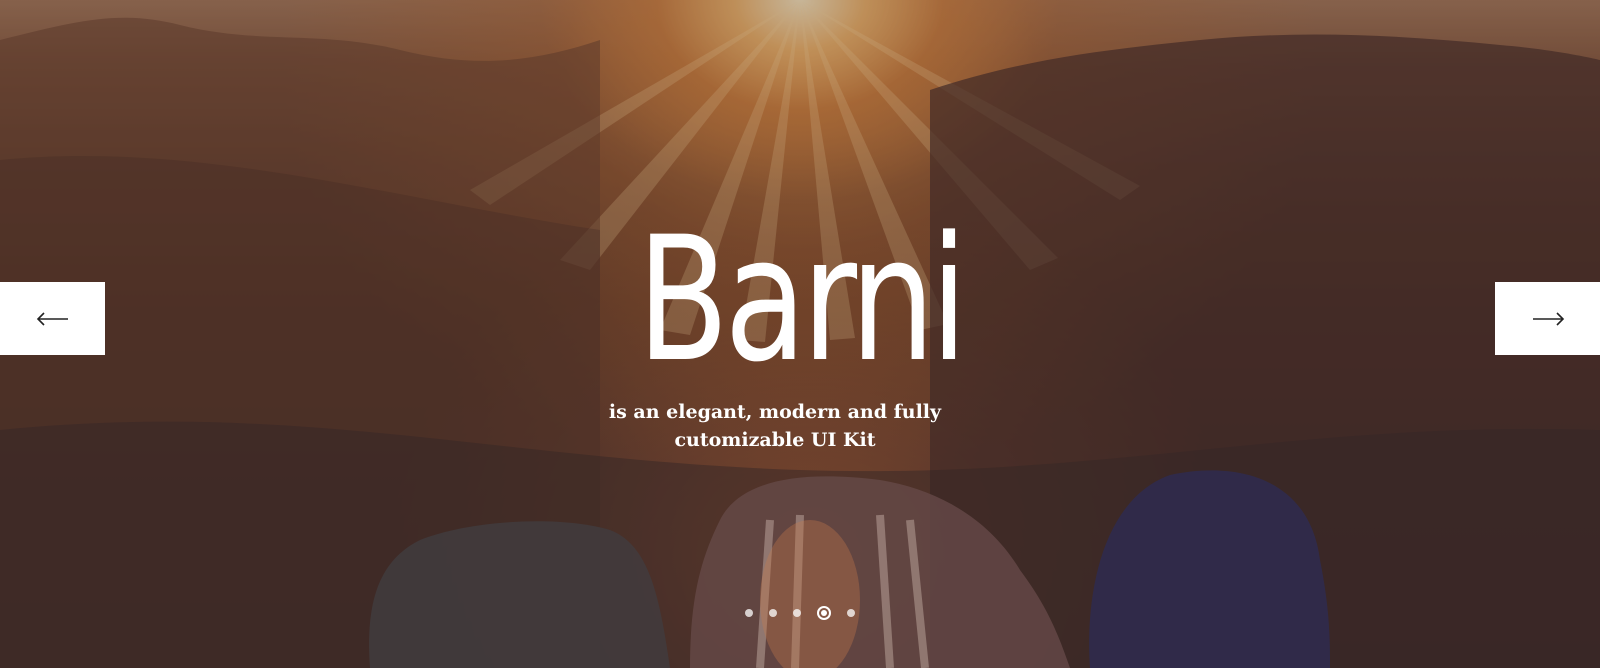 Image resolution: width=1600 pixels, height=668 pixels. I want to click on next-slide-button, so click(1547, 318).